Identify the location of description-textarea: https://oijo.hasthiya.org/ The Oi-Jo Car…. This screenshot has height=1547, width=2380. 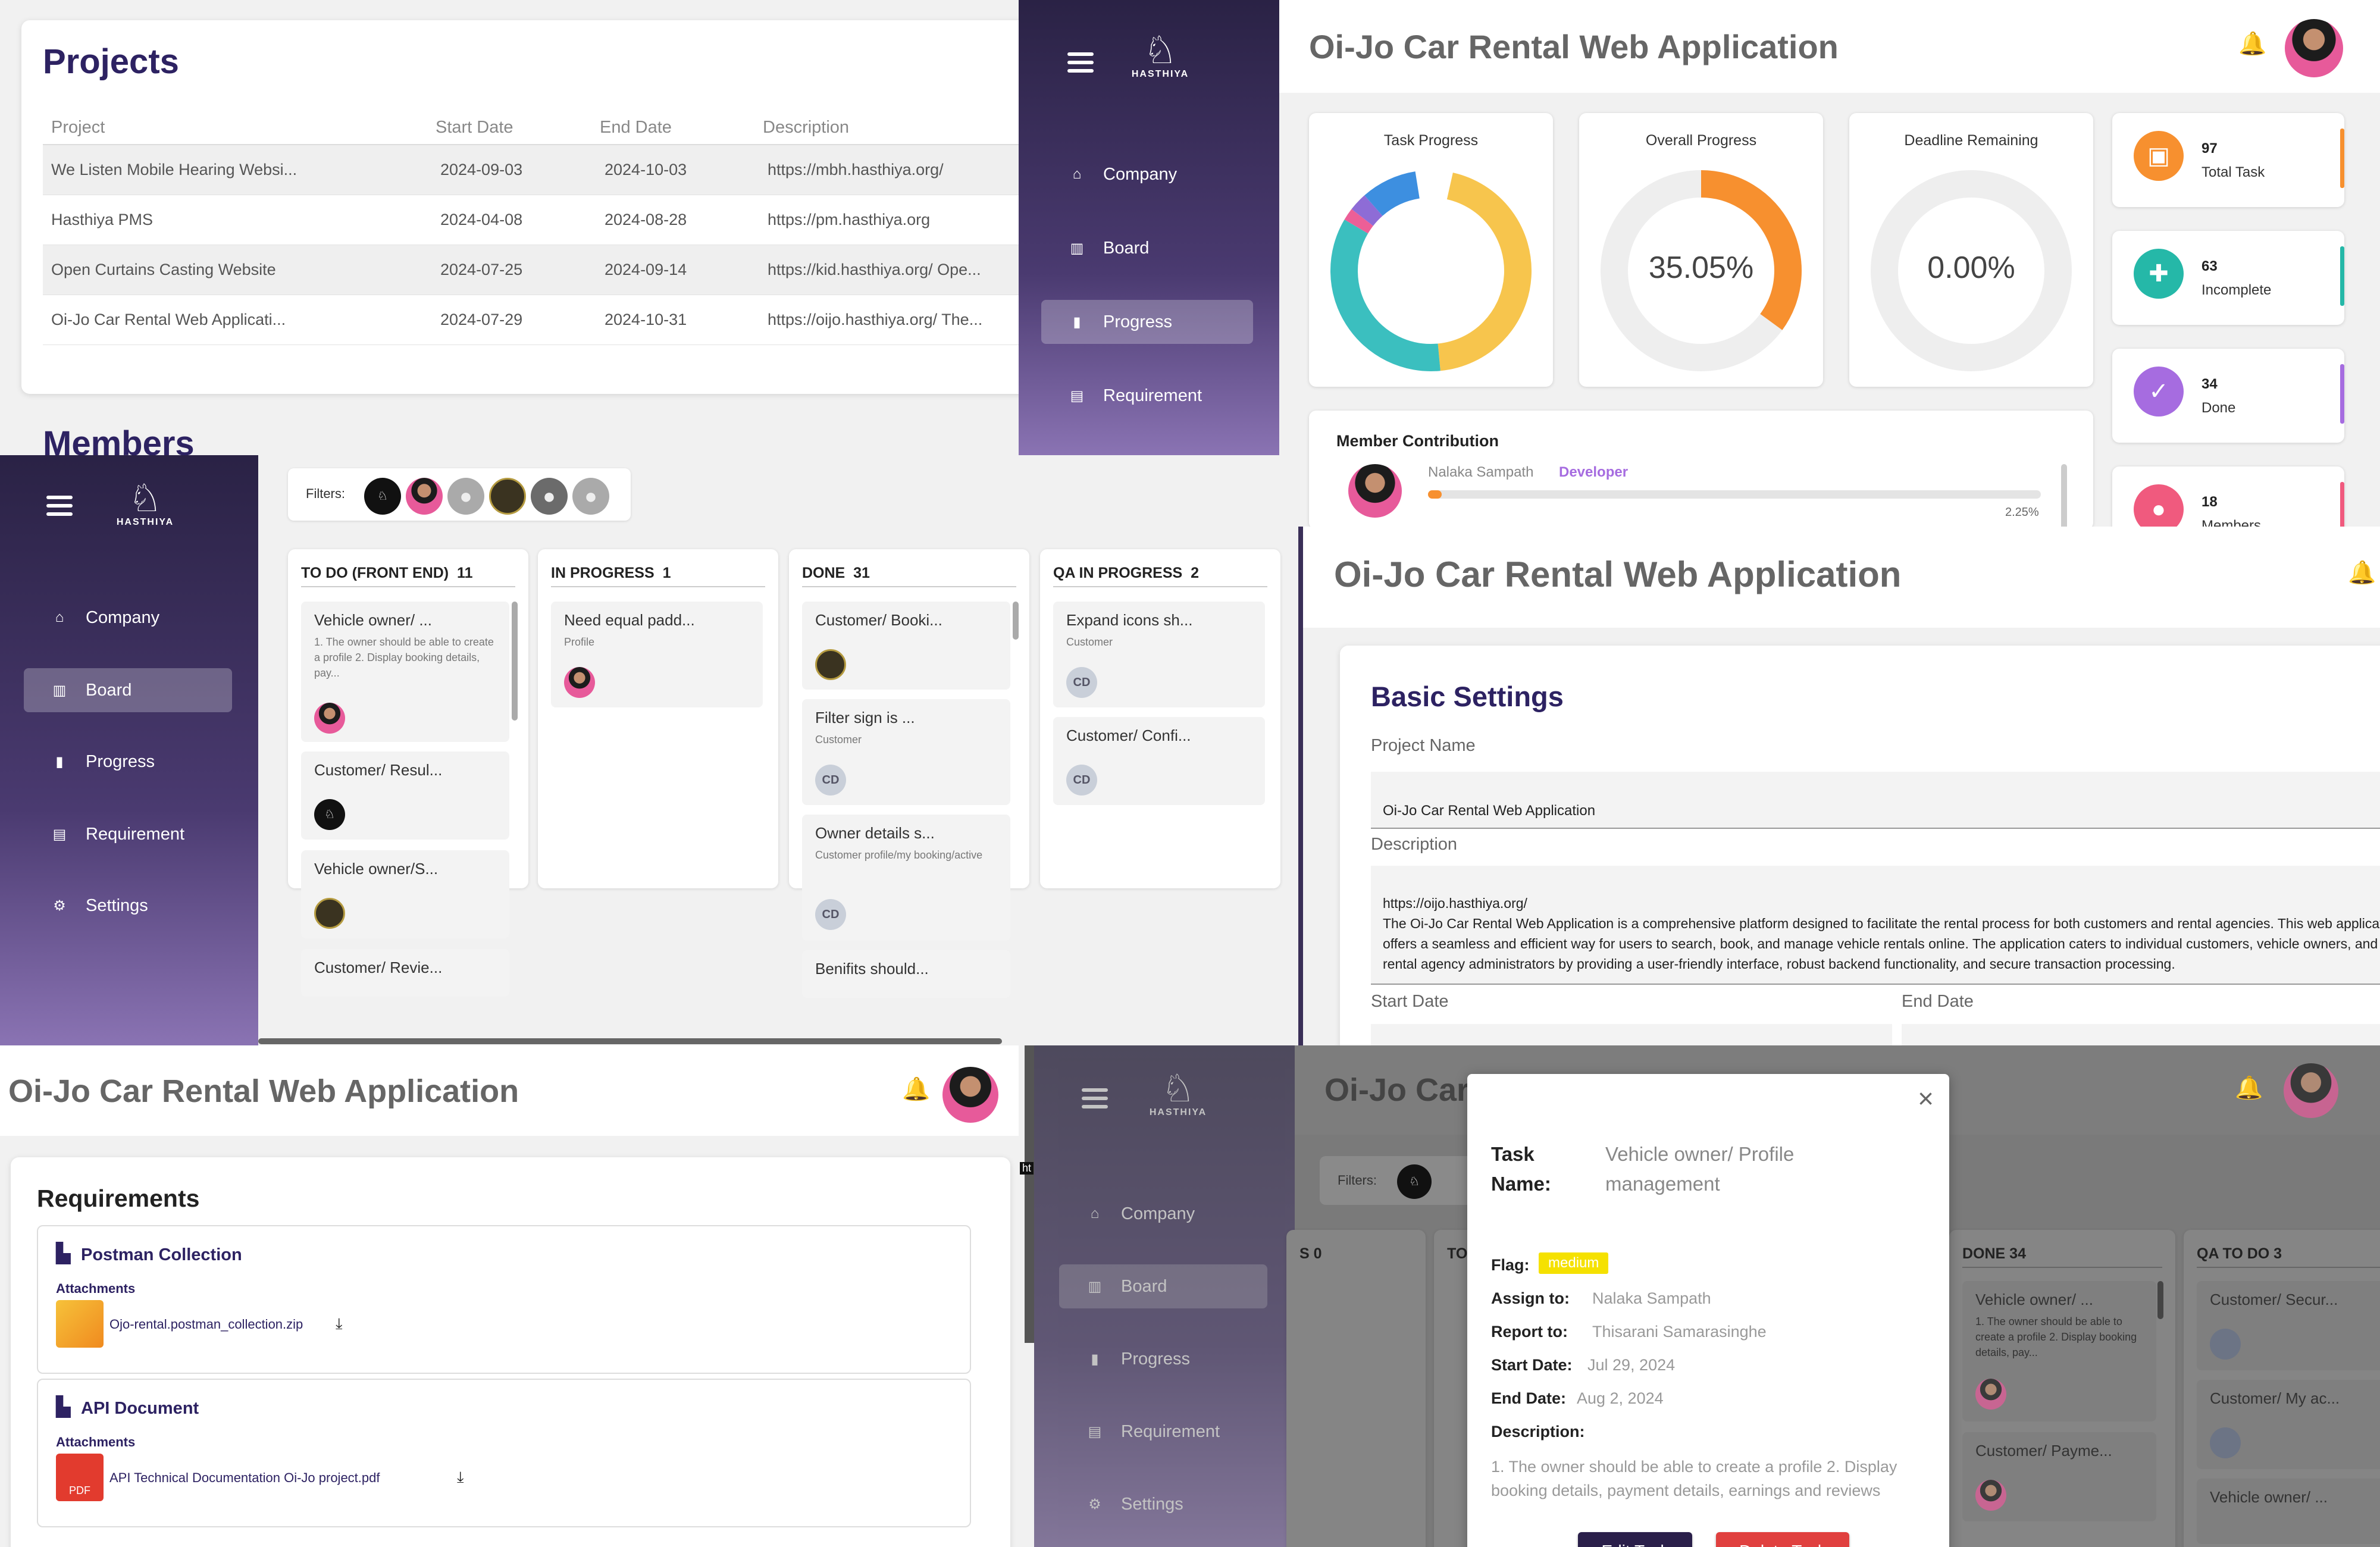
(1875, 925).